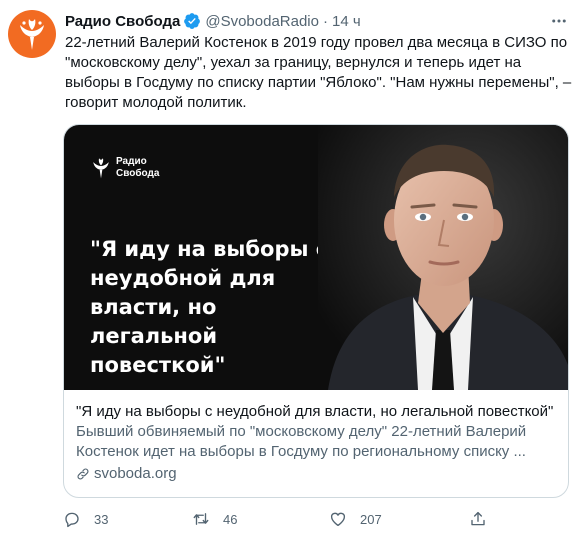  I want to click on avatar, so click(32, 34).